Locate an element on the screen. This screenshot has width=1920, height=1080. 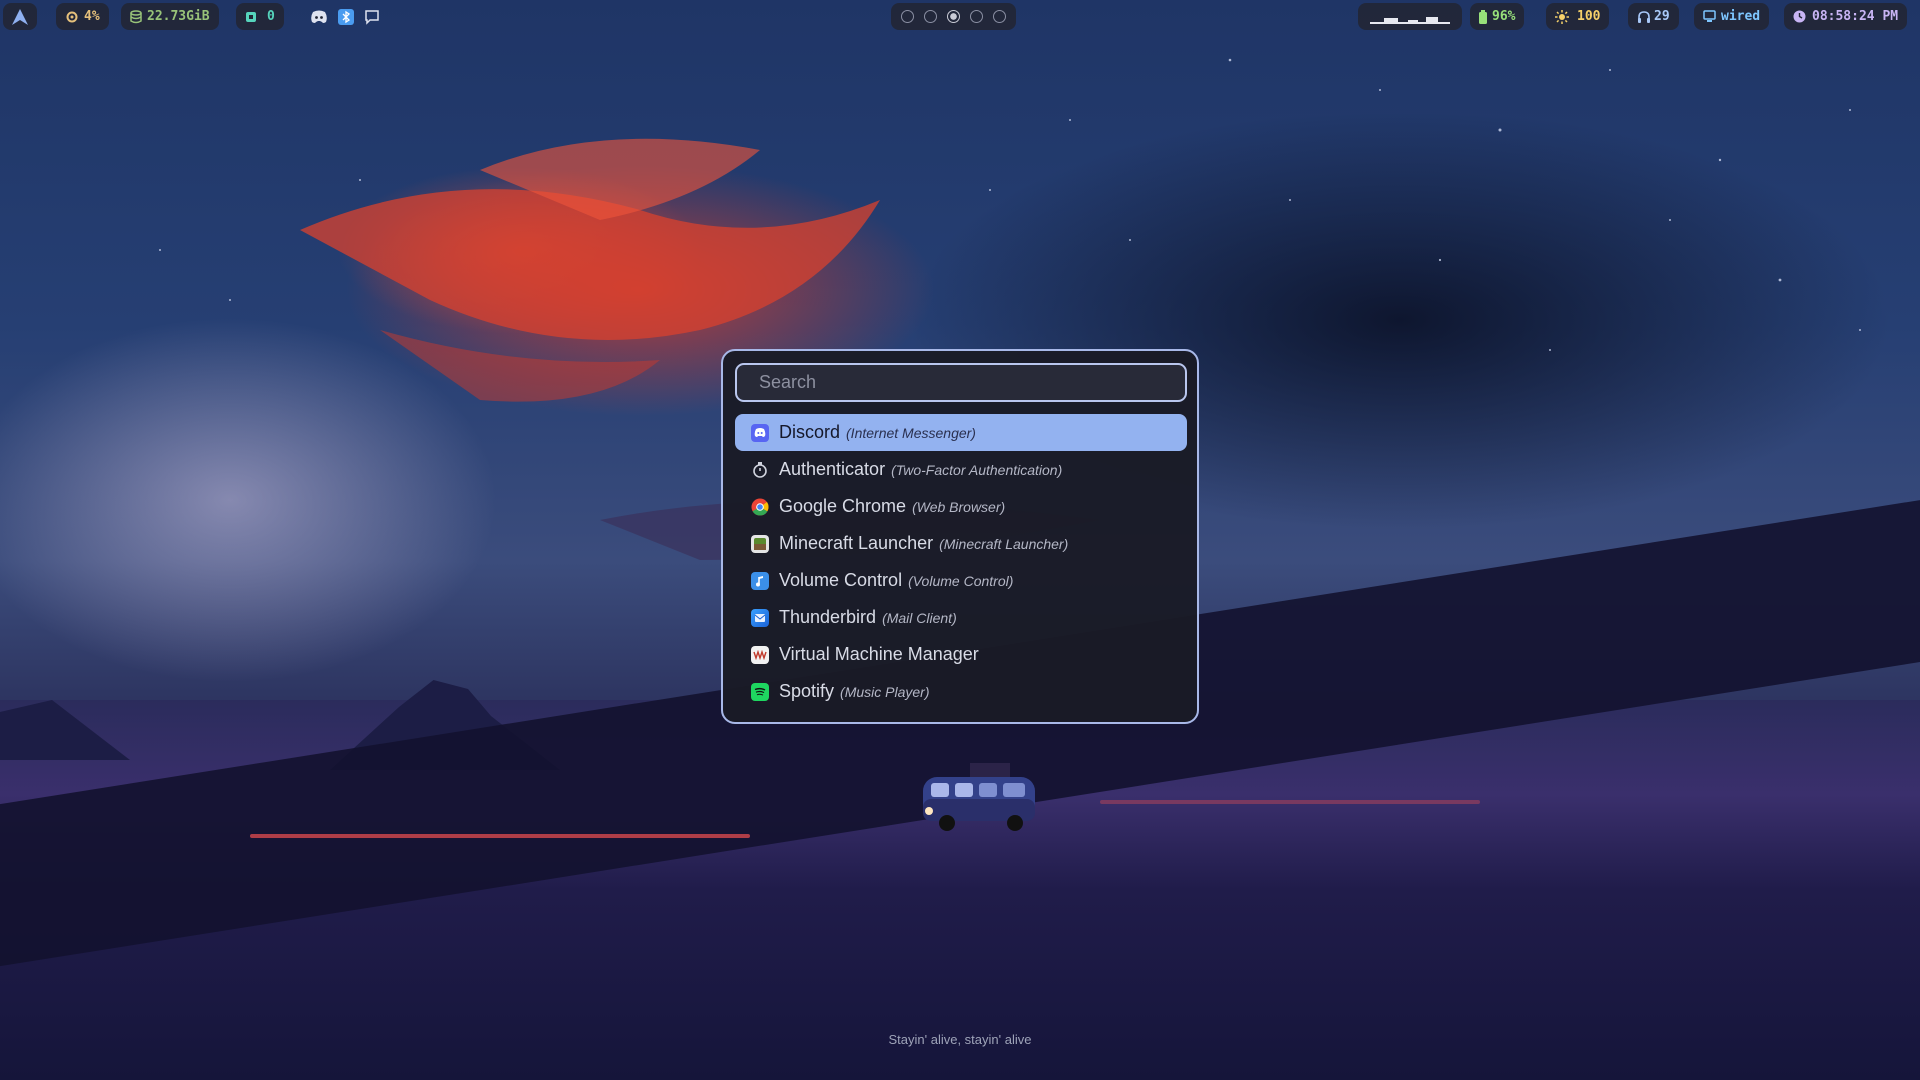
brightness-widget: 100 is located at coordinates (1578, 16).